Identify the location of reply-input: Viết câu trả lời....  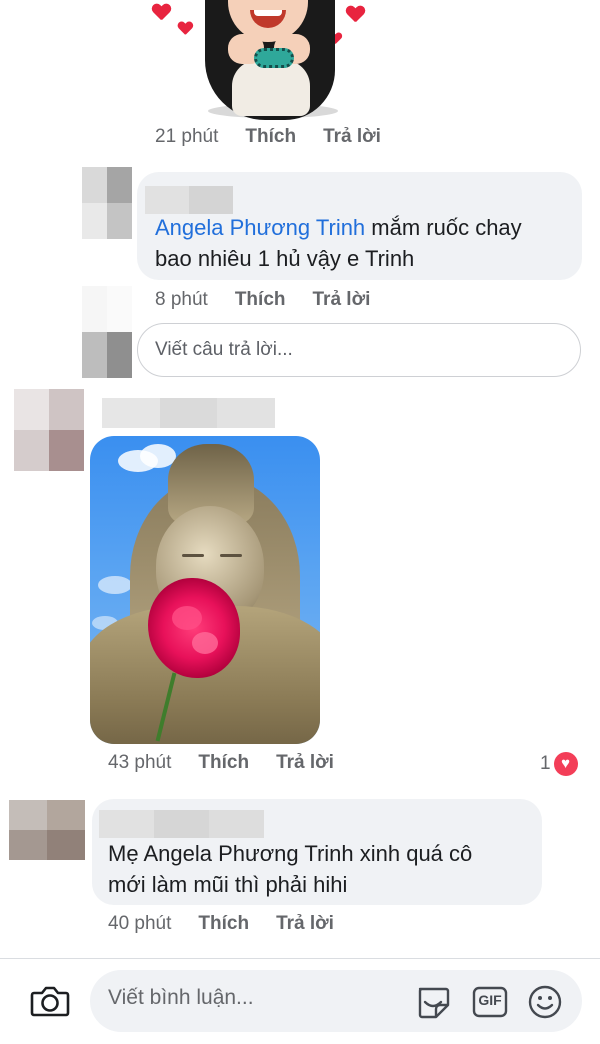
(359, 350).